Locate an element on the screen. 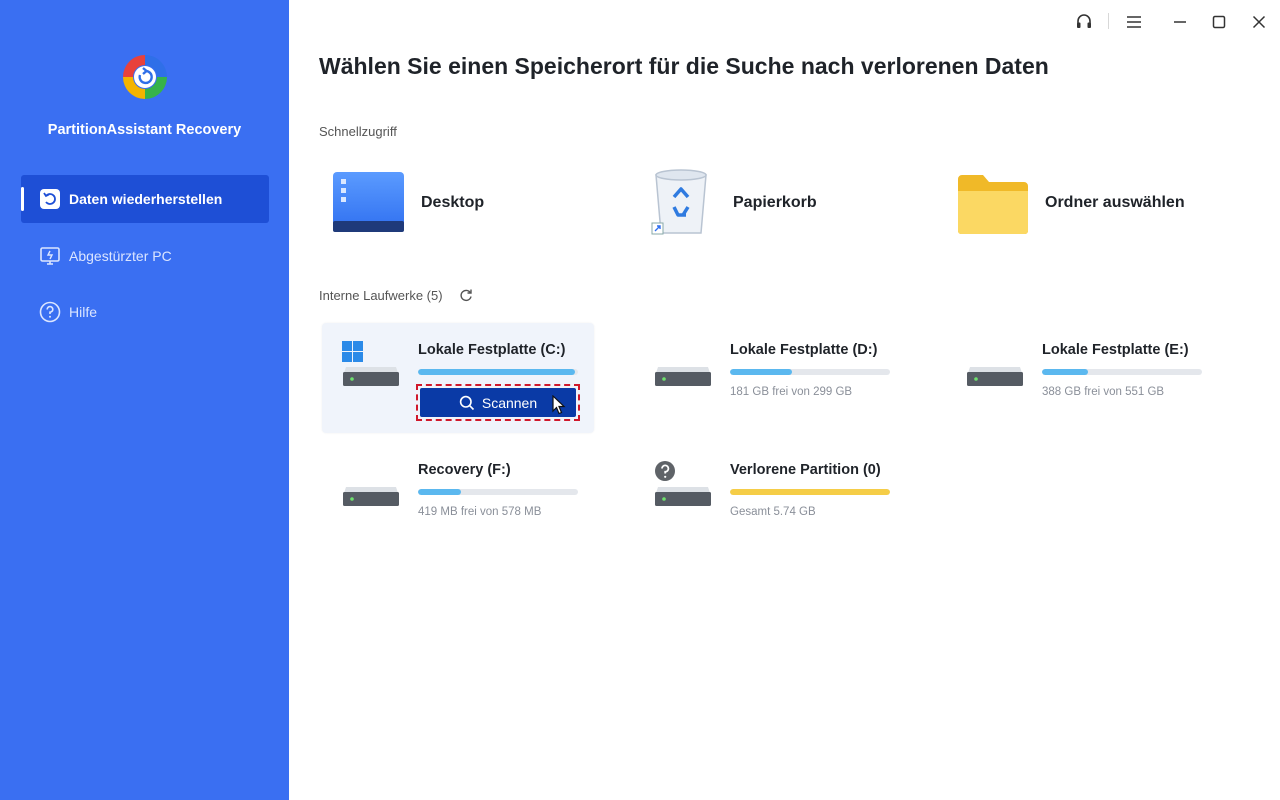 This screenshot has width=1280, height=800. quick-access-label: Ordner auswählen is located at coordinates (1115, 202).